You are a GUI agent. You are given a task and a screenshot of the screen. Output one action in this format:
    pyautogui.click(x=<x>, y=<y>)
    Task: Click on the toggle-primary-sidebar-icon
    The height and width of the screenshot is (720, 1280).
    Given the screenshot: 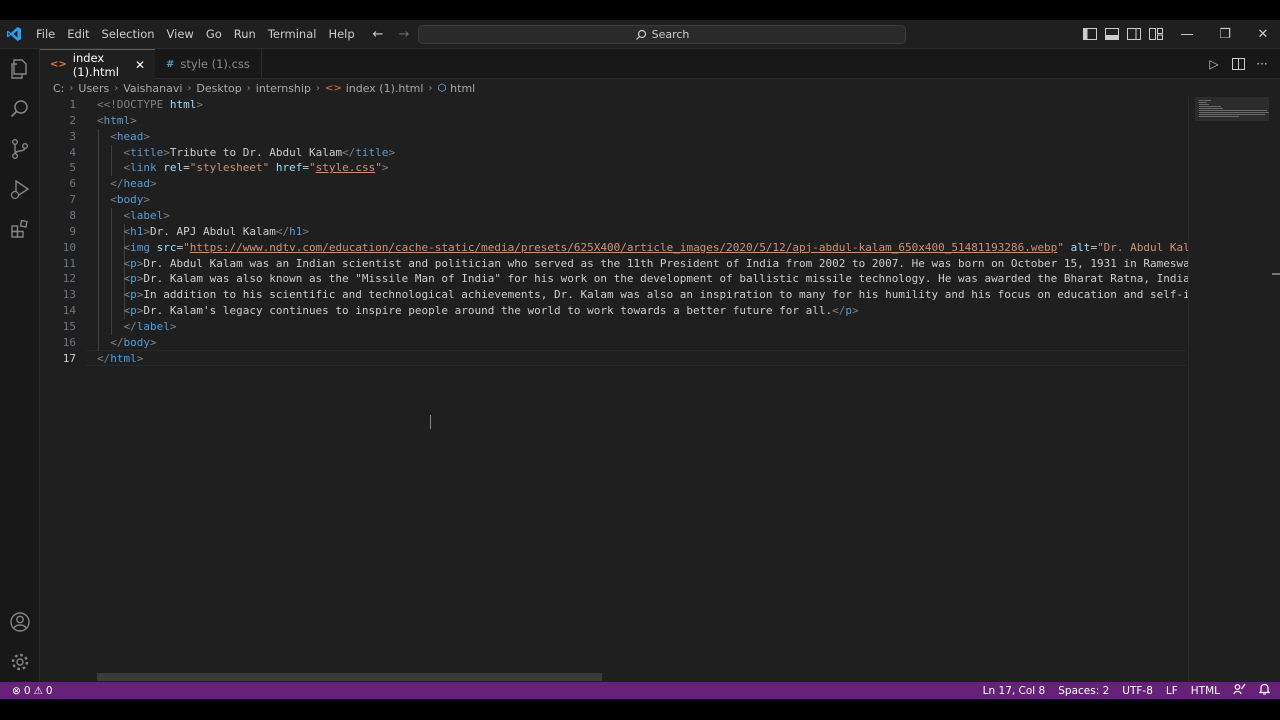 What is the action you would take?
    pyautogui.click(x=1090, y=34)
    